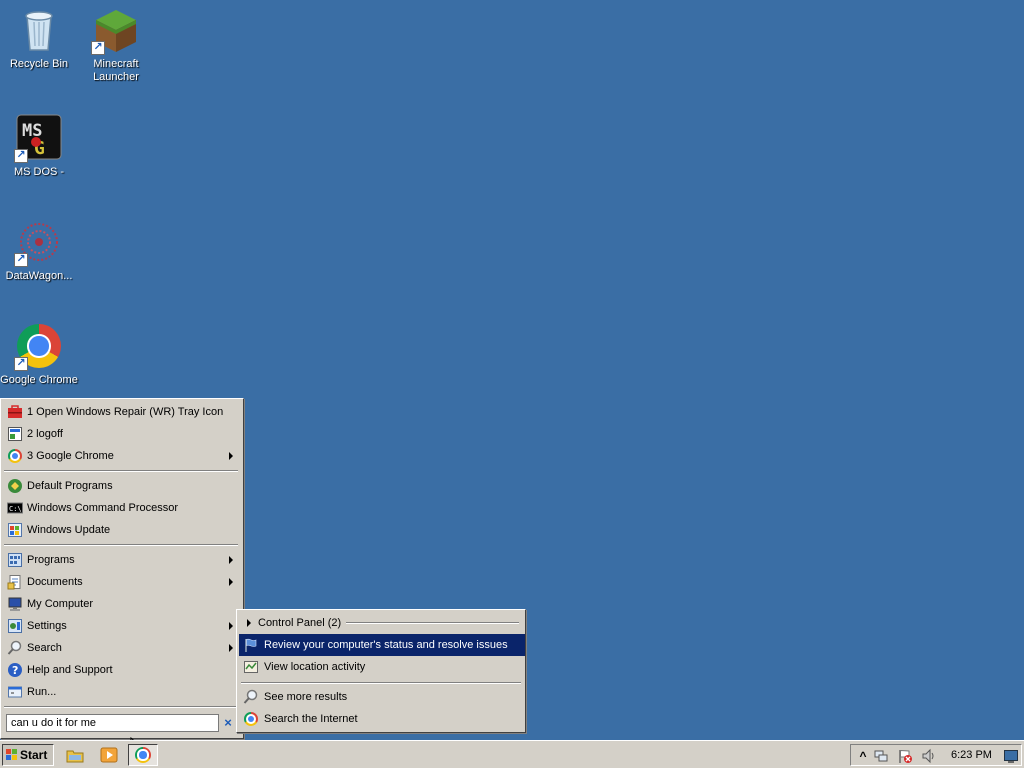 The height and width of the screenshot is (768, 1024). I want to click on taskbar-button-google-chrome, so click(143, 755).